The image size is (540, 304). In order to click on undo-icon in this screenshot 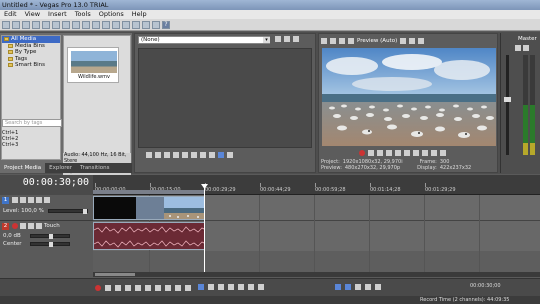, I will do `click(86, 24)`.